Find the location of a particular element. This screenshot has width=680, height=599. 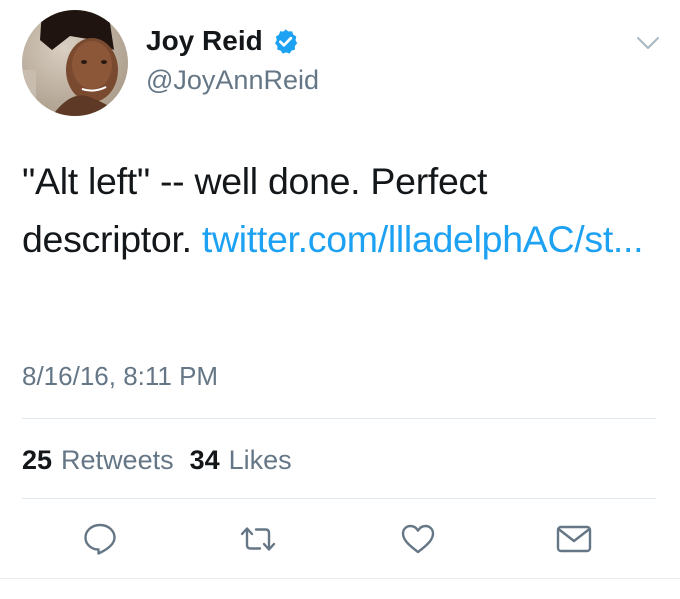

stats-row: 25 Retweets 34 Likes is located at coordinates (165, 460).